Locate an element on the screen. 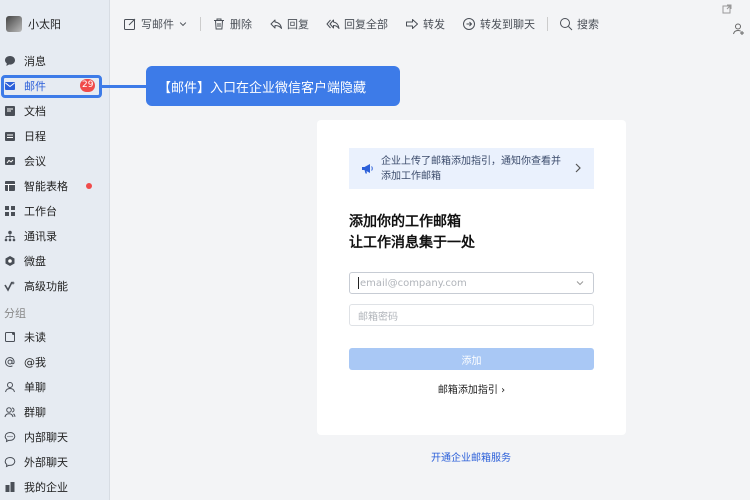 The image size is (750, 500). reply-all-icon is located at coordinates (333, 24).